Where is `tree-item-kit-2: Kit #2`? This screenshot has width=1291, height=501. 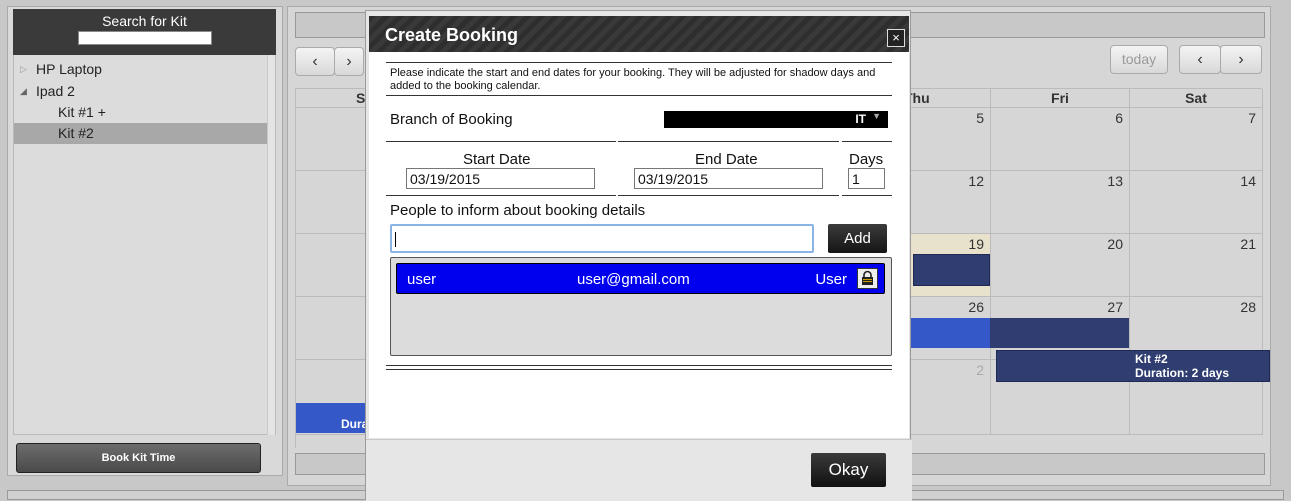
tree-item-kit-2: Kit #2 is located at coordinates (141, 133).